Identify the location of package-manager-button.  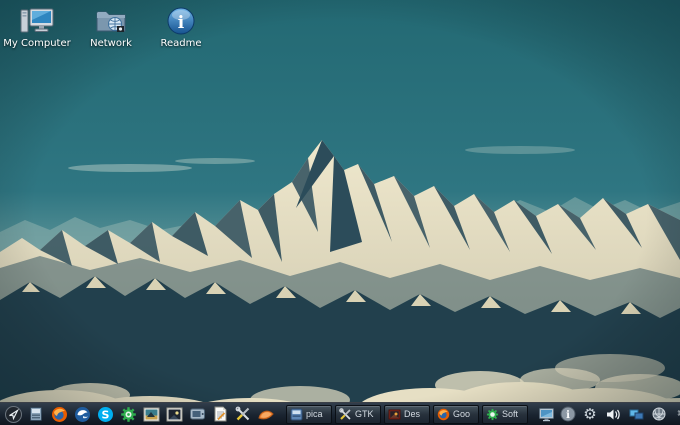
(128, 414).